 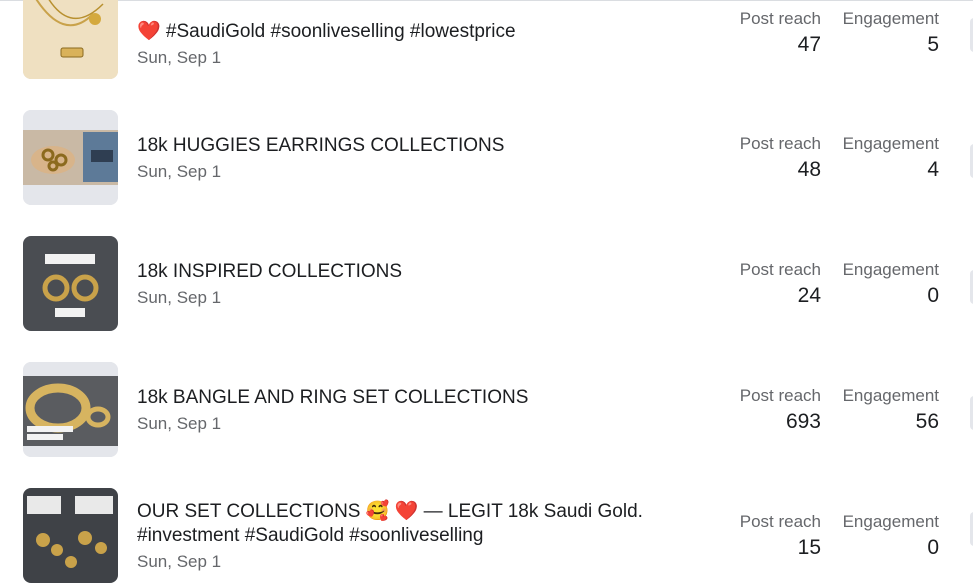 I want to click on gold-earrings-photo-icon, so click(x=70, y=283).